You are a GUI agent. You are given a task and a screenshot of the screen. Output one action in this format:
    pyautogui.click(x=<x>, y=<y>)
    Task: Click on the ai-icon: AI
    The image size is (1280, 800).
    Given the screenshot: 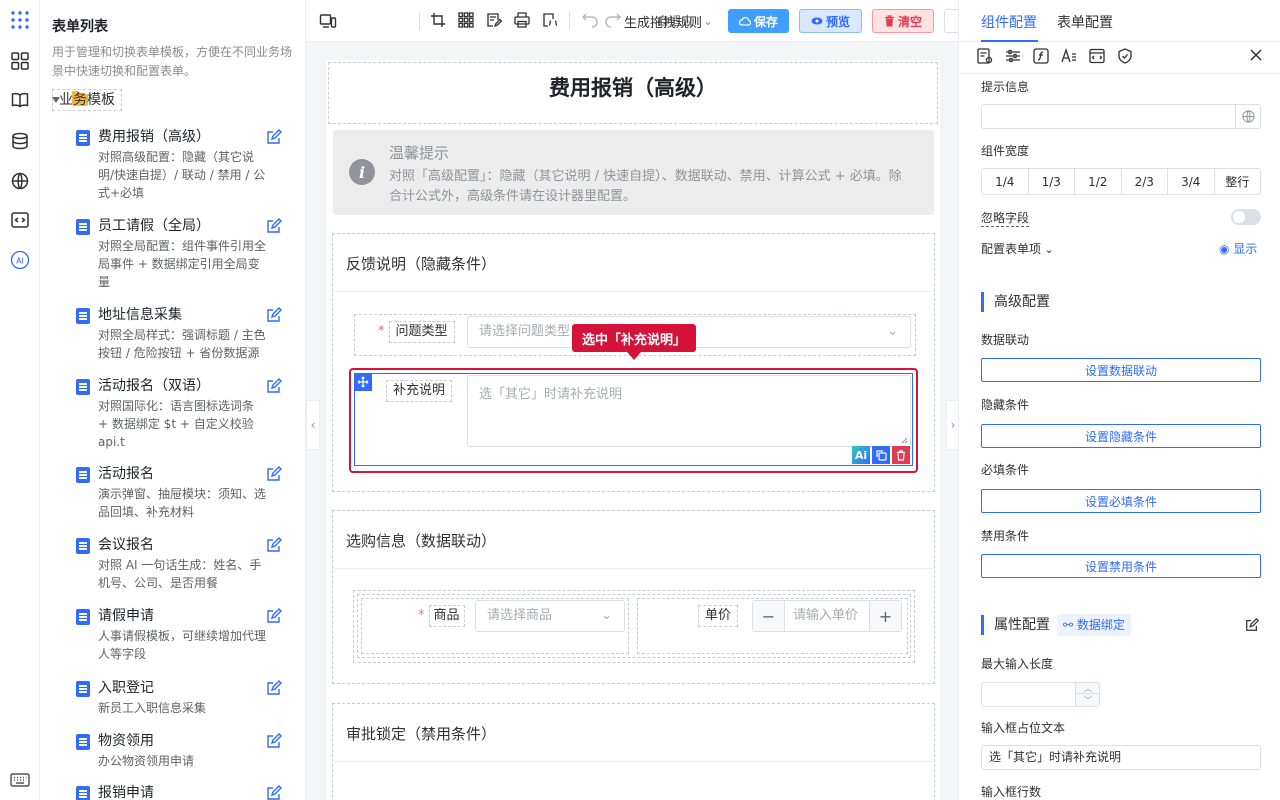 What is the action you would take?
    pyautogui.click(x=20, y=260)
    